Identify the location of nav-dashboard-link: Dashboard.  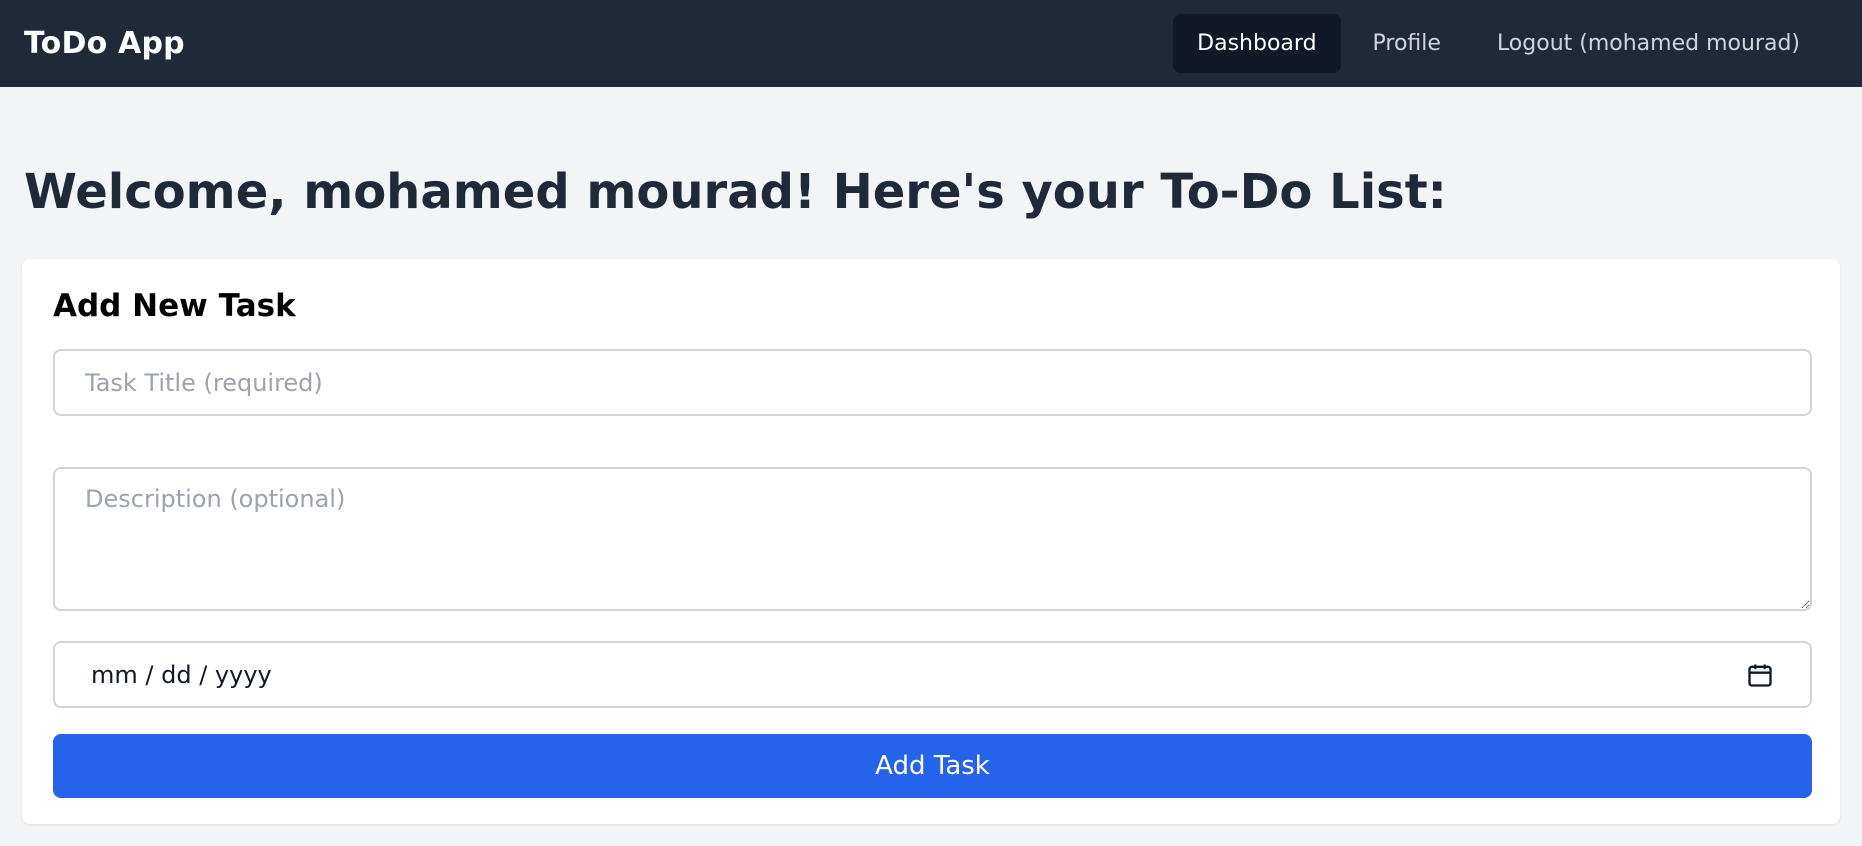
(1257, 43).